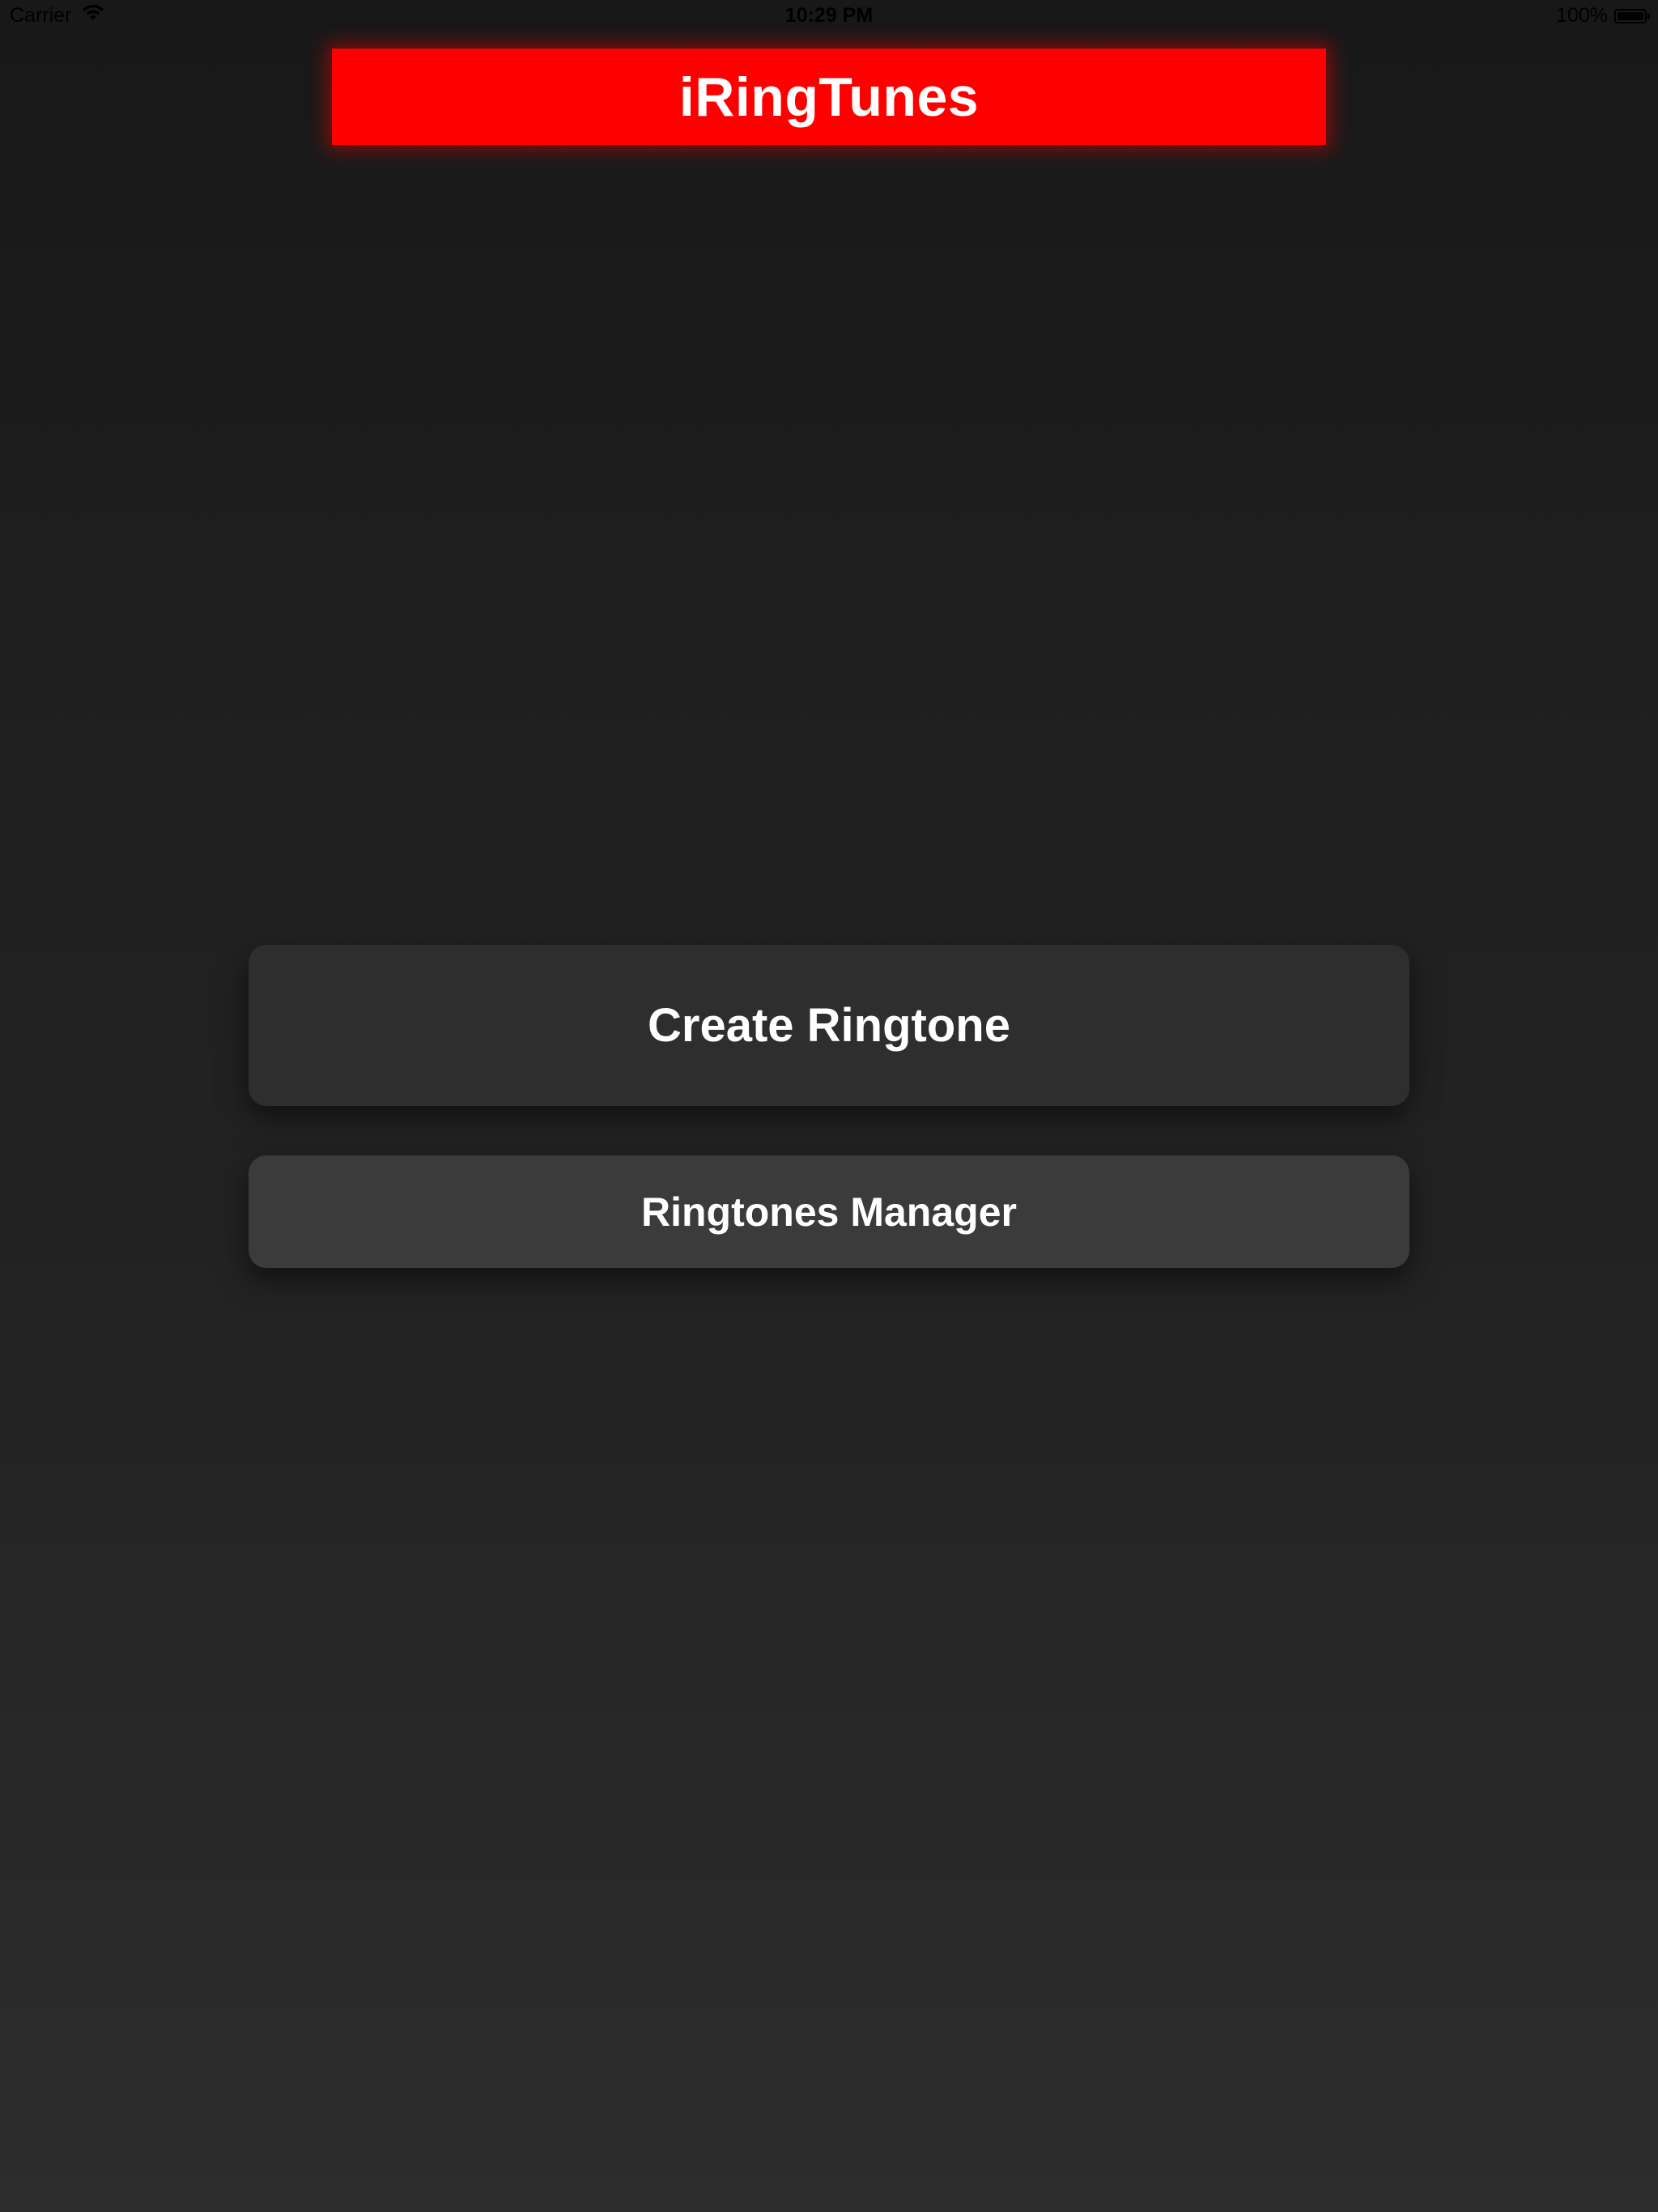 The image size is (1658, 2212). I want to click on app-title: iRingTunes, so click(829, 97).